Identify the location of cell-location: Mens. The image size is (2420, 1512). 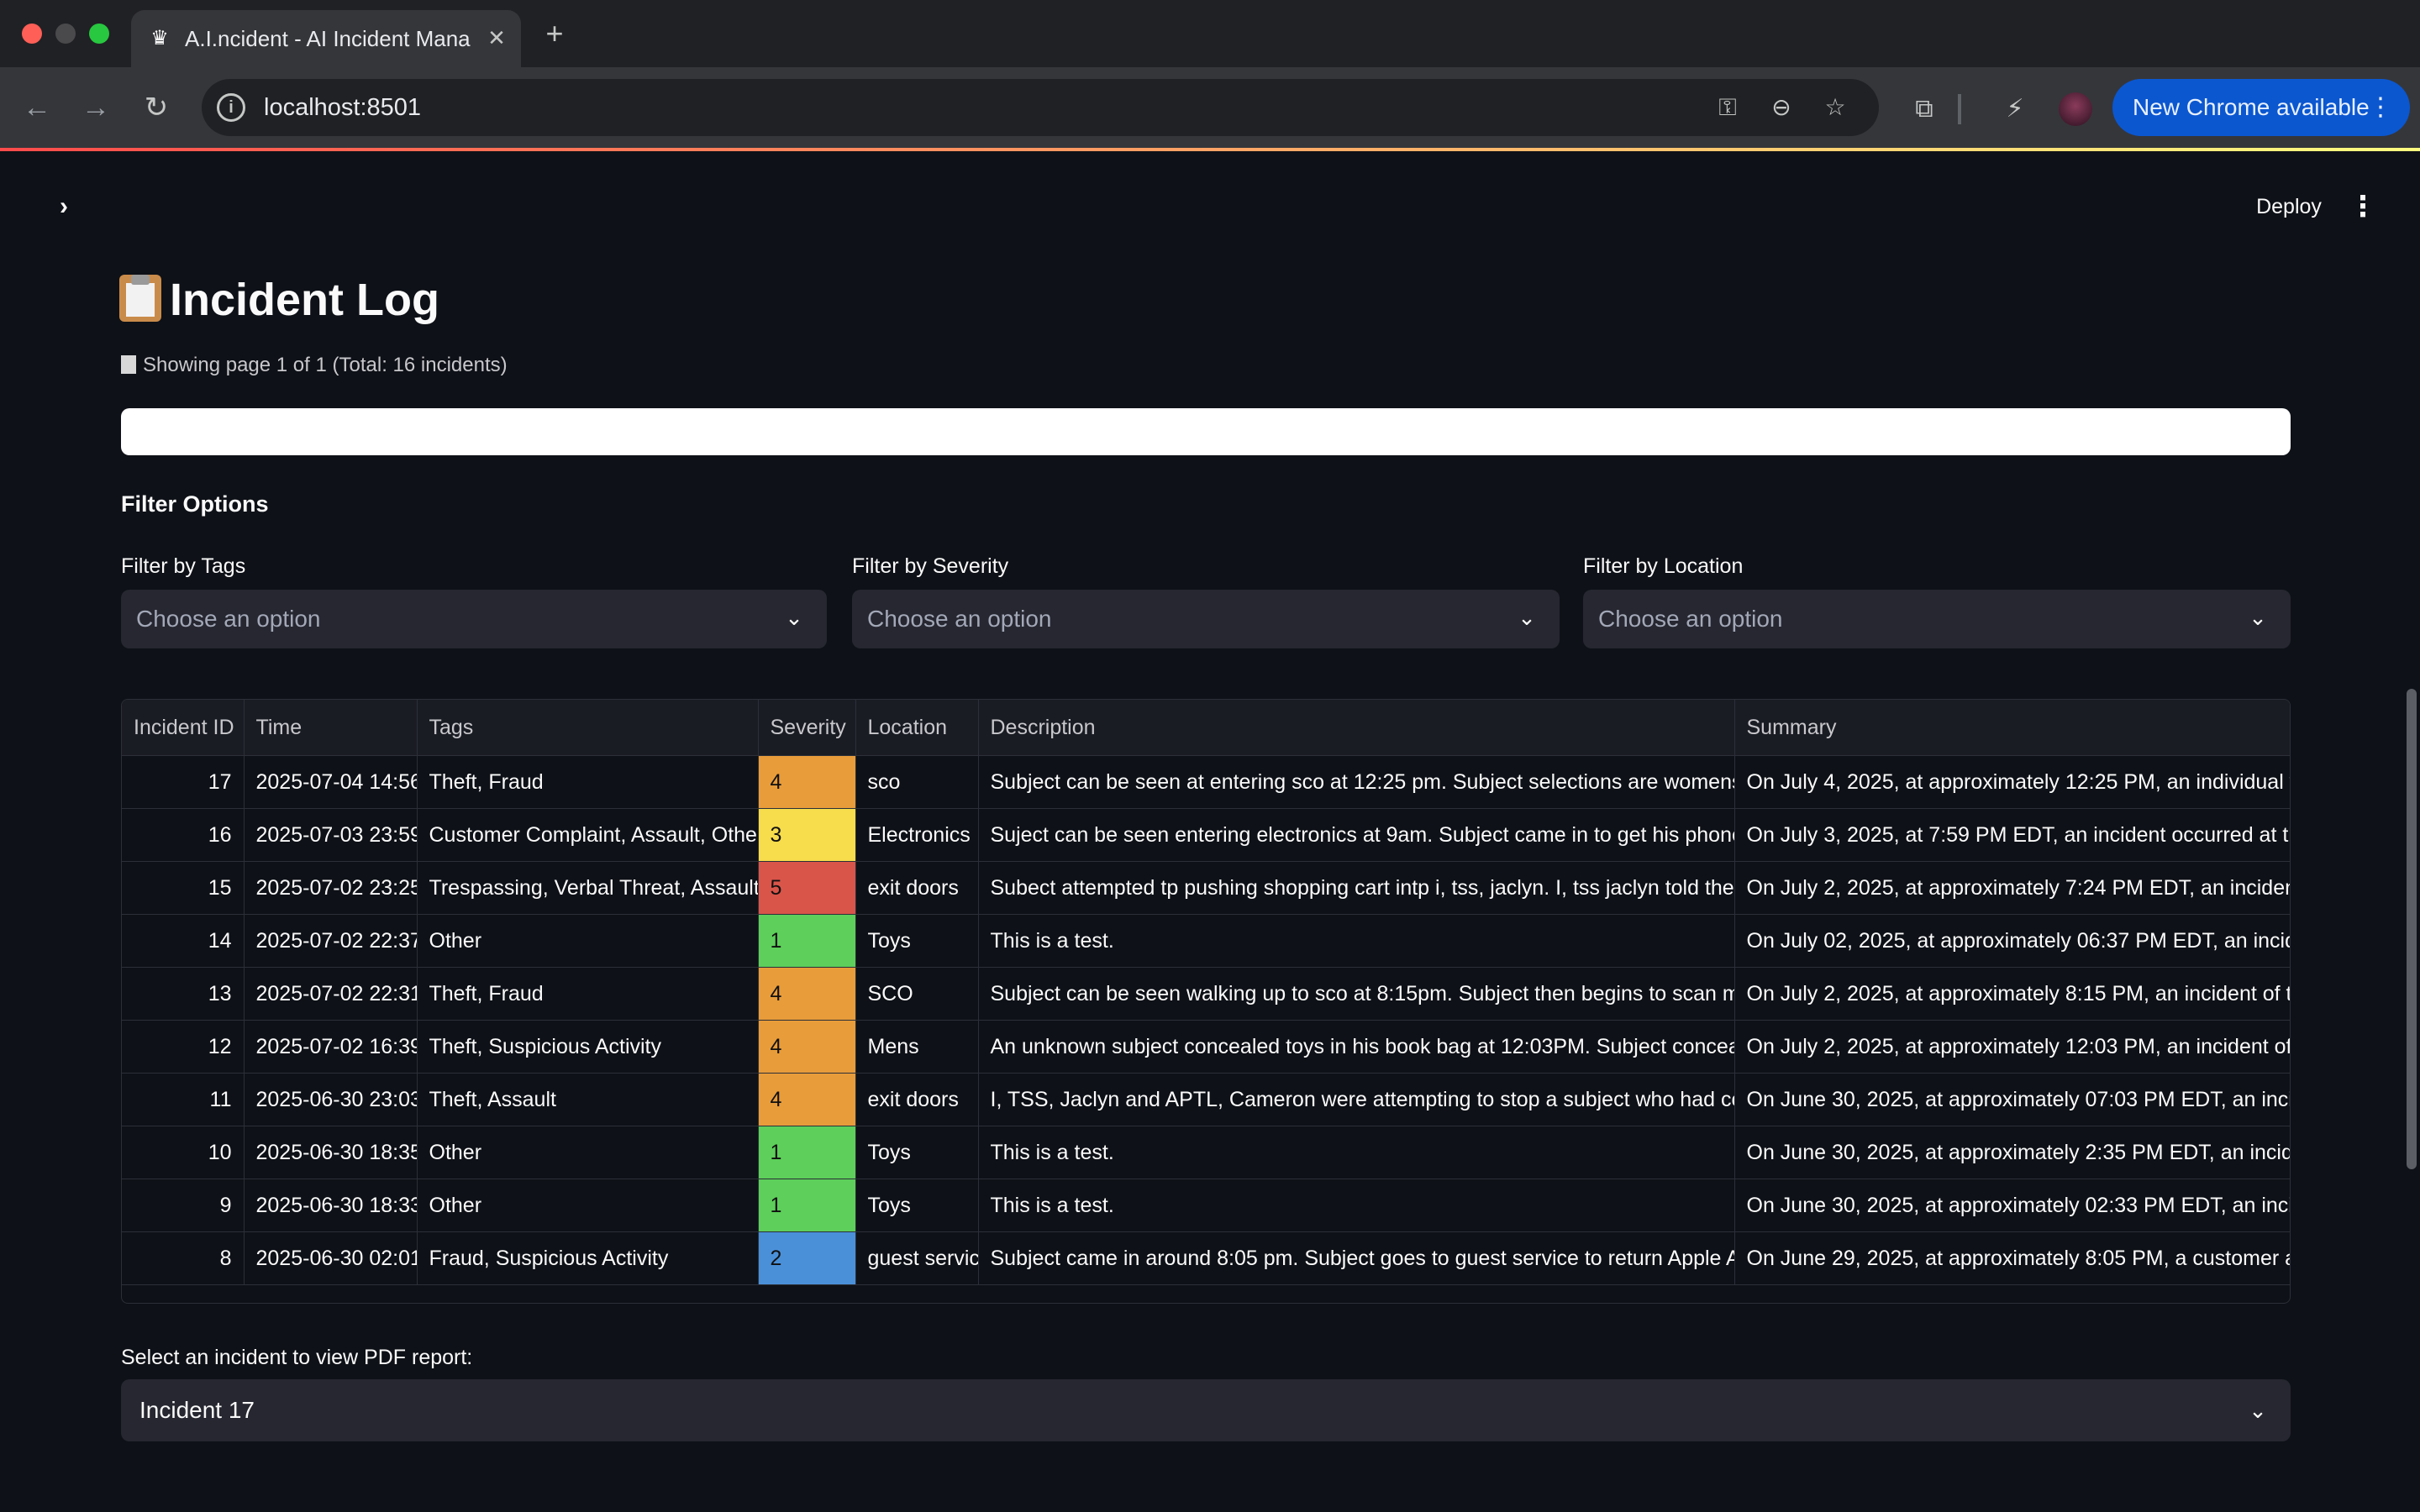
(917, 1047).